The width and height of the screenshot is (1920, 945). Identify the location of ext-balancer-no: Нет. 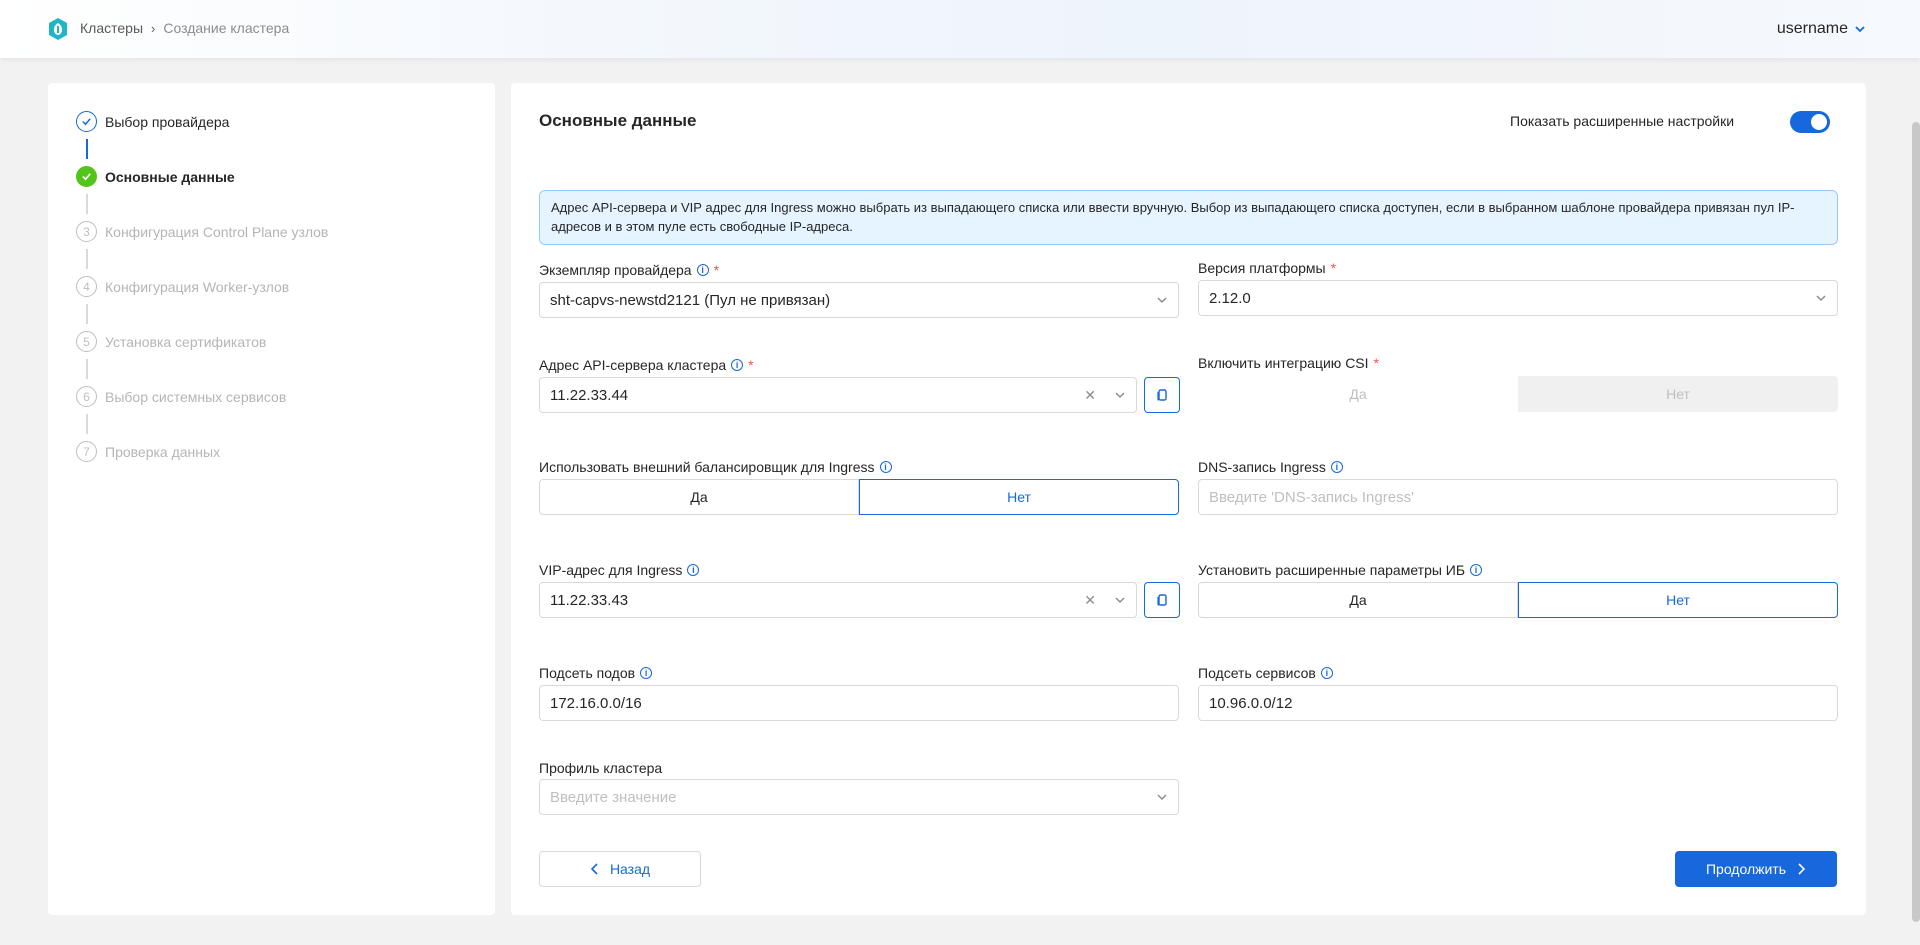
(1019, 497).